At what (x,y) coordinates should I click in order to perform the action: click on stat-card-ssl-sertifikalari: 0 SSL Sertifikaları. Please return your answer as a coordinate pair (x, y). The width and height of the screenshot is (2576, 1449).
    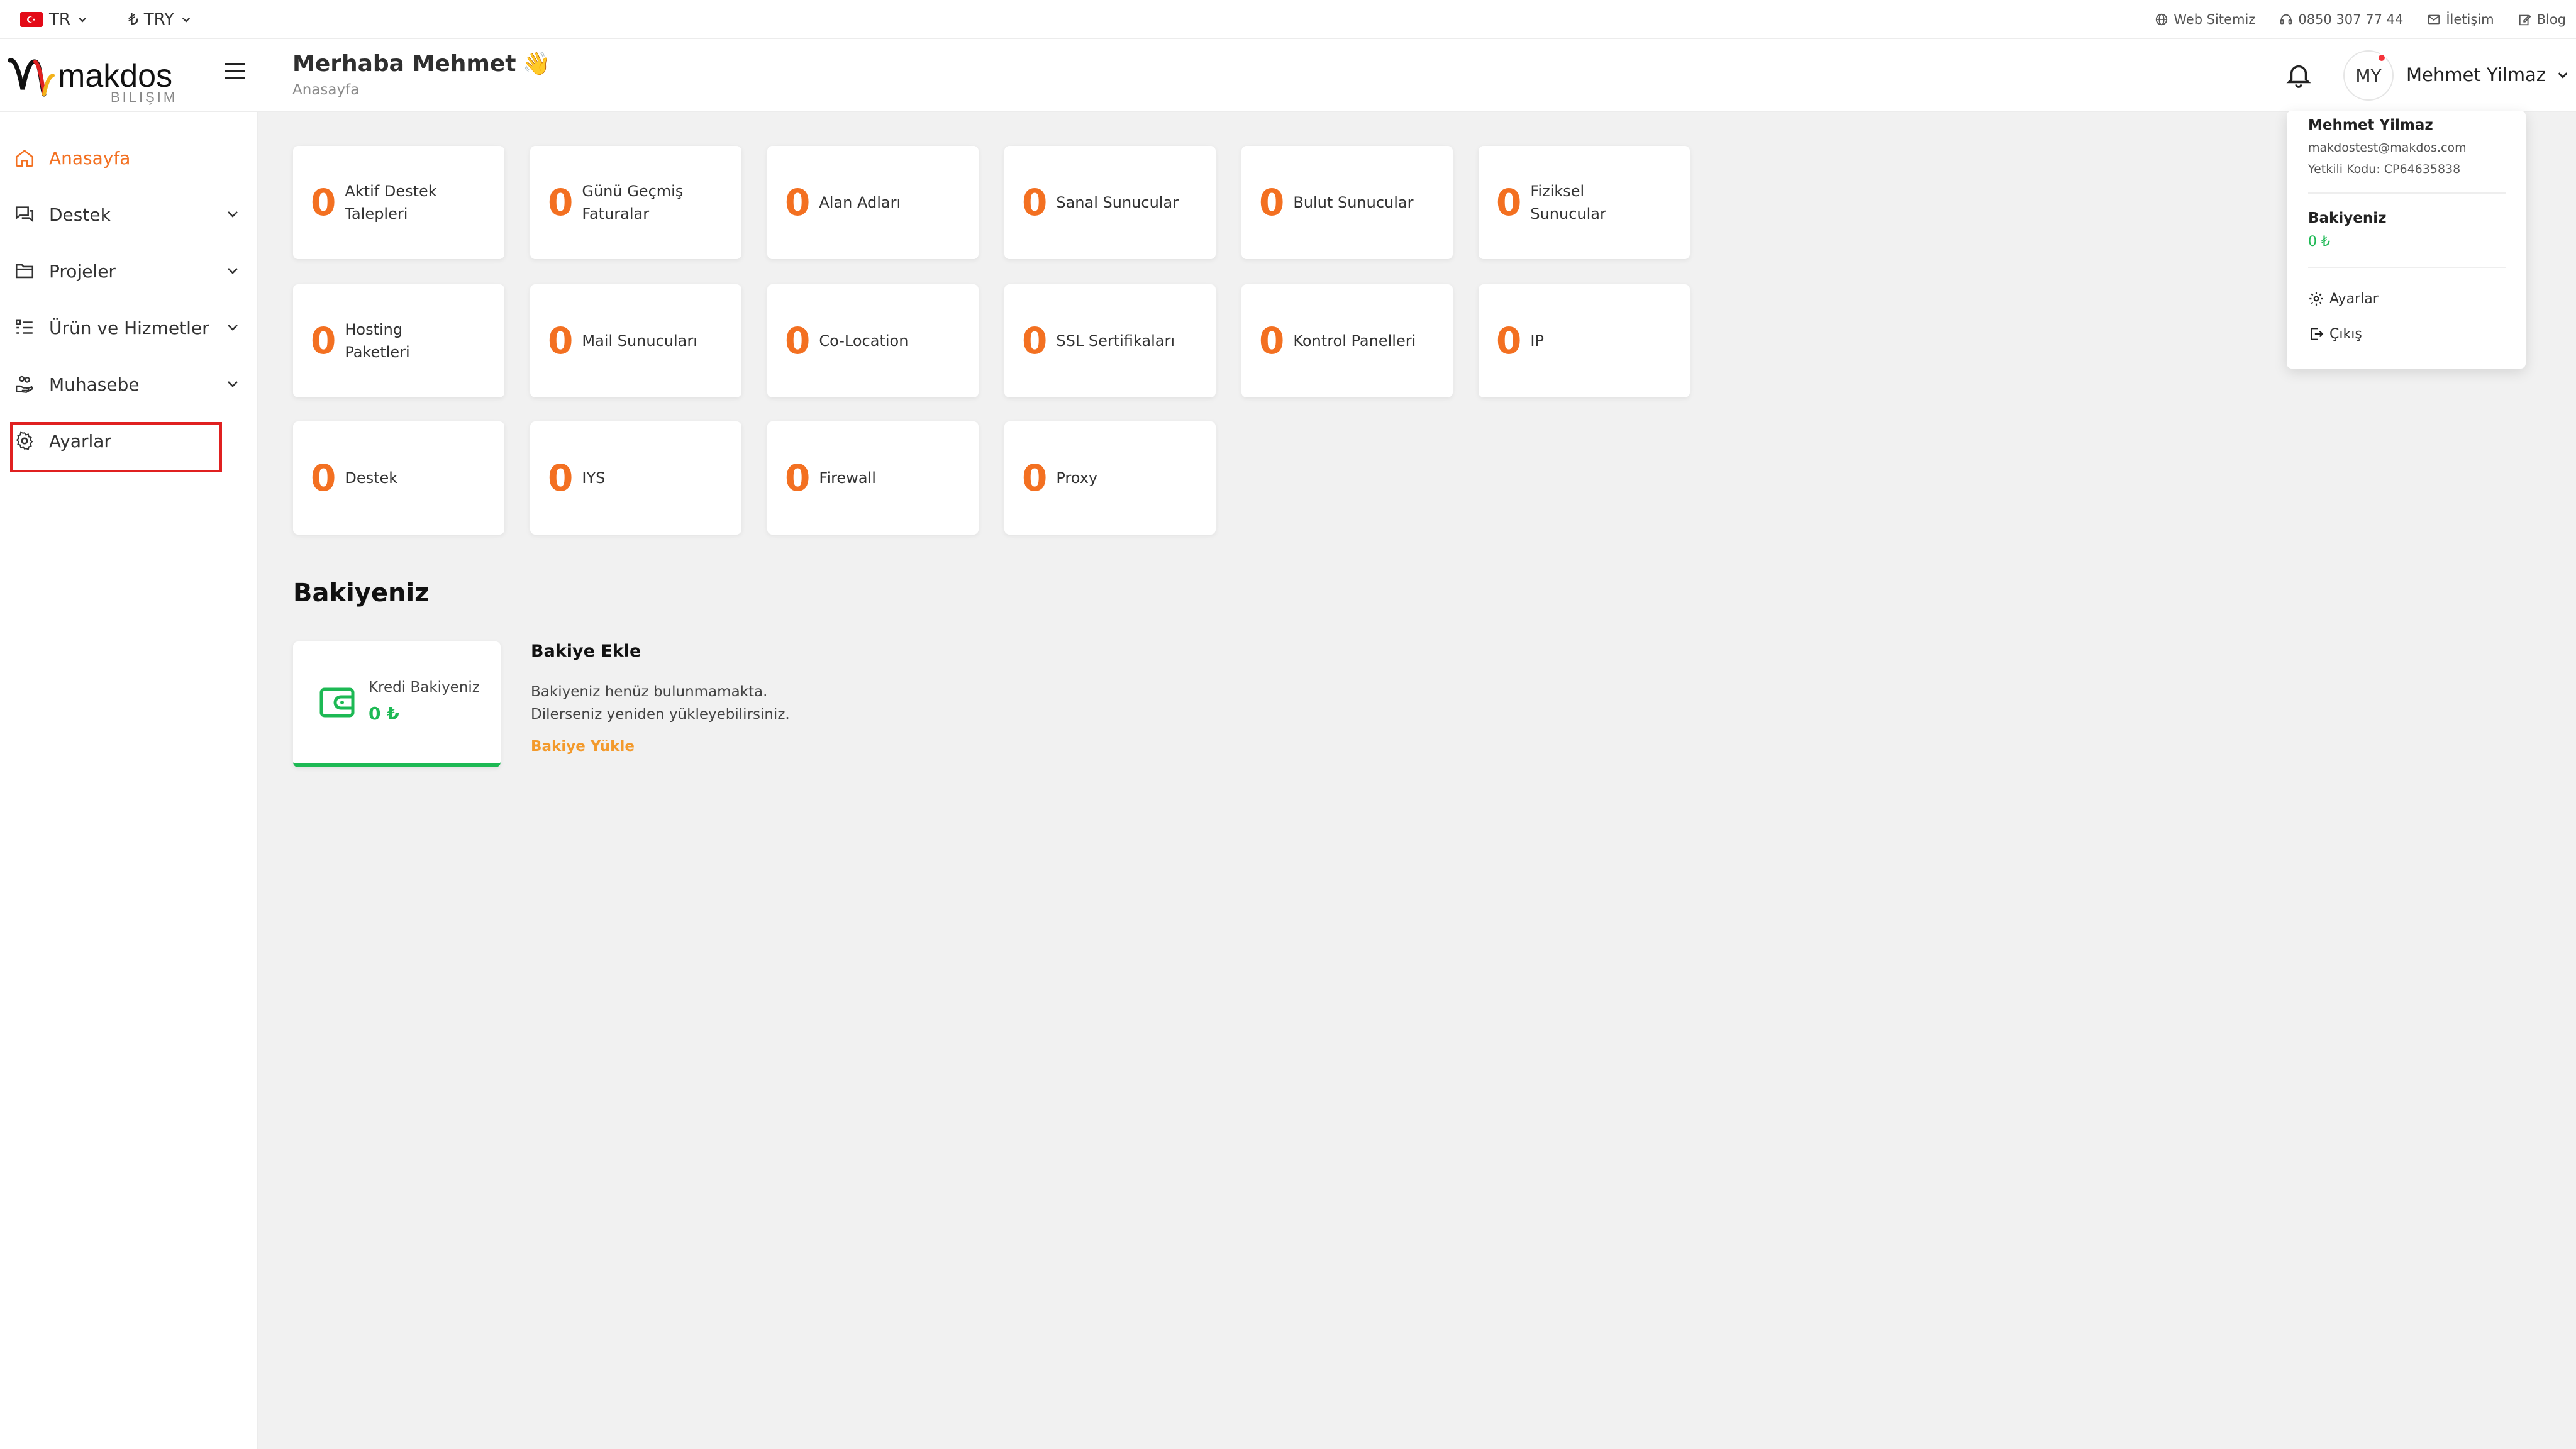
    Looking at the image, I should click on (1110, 340).